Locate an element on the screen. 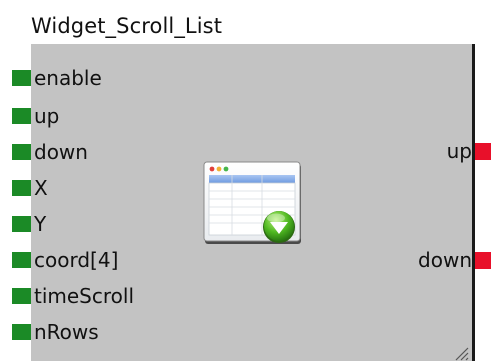 The height and width of the screenshot is (361, 491). input-port-y: Y is located at coordinates (29, 224).